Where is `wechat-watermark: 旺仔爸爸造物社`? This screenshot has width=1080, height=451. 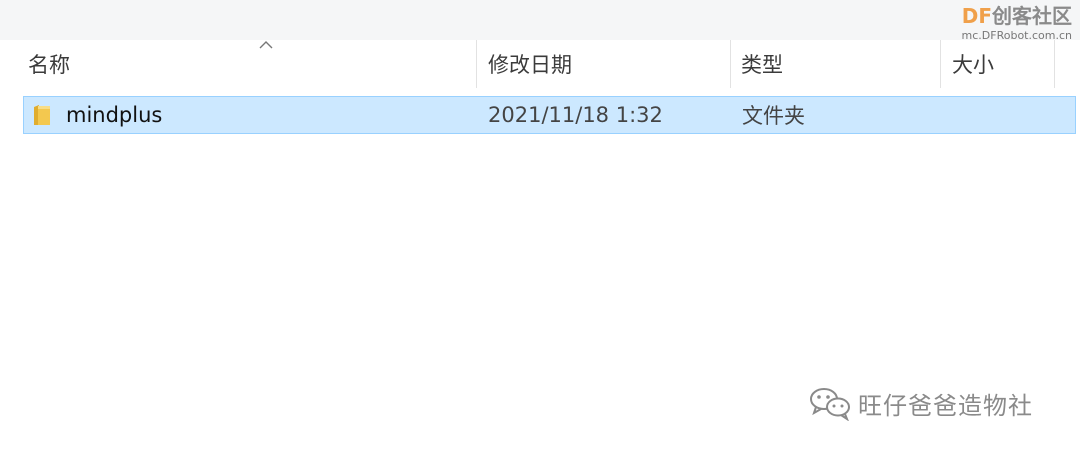
wechat-watermark: 旺仔爸爸造物社 is located at coordinates (920, 403).